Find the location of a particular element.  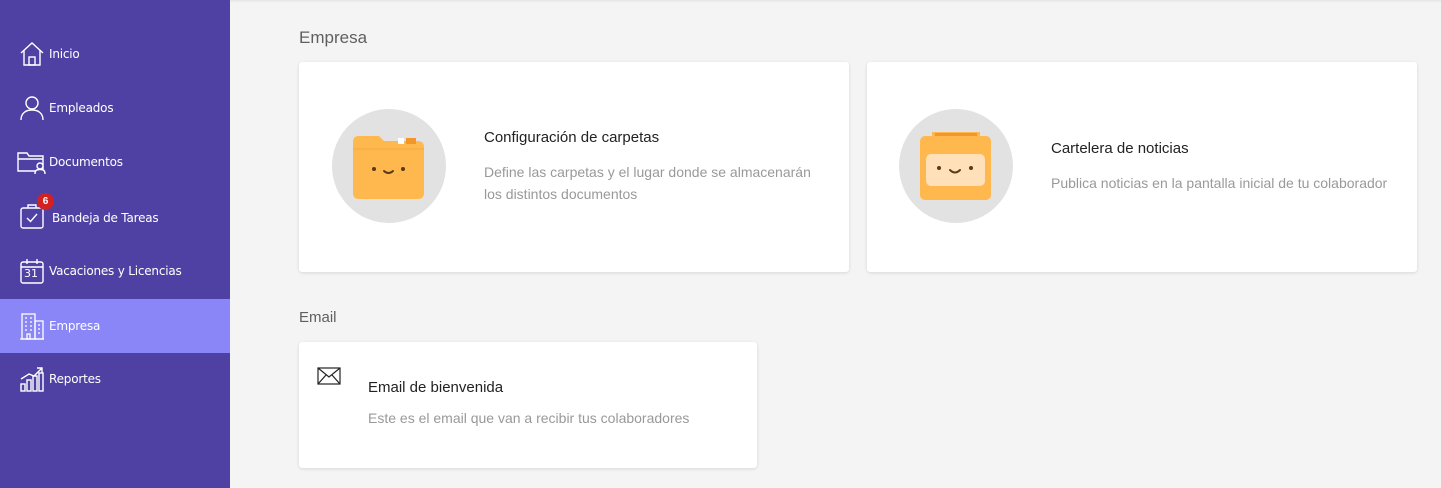

sidebar-item-vacaciones-y-licencias: 31 Vacaciones y Licencias is located at coordinates (115, 271).